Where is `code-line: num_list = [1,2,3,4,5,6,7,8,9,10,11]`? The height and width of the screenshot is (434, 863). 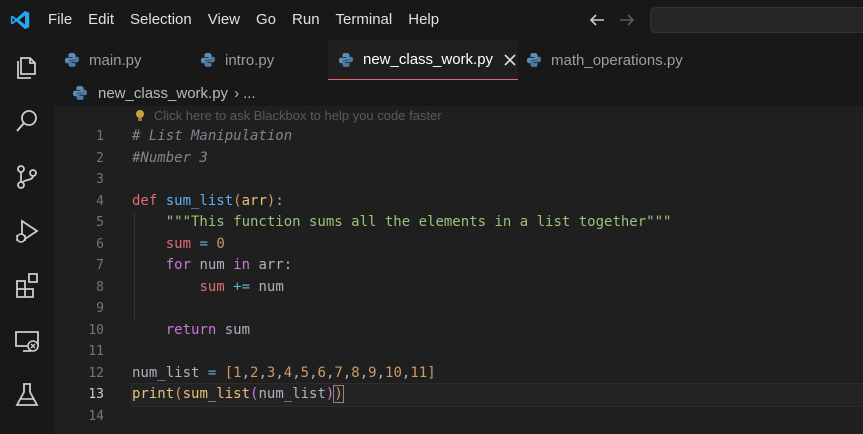 code-line: num_list = [1,2,3,4,5,6,7,8,9,10,11] is located at coordinates (497, 374).